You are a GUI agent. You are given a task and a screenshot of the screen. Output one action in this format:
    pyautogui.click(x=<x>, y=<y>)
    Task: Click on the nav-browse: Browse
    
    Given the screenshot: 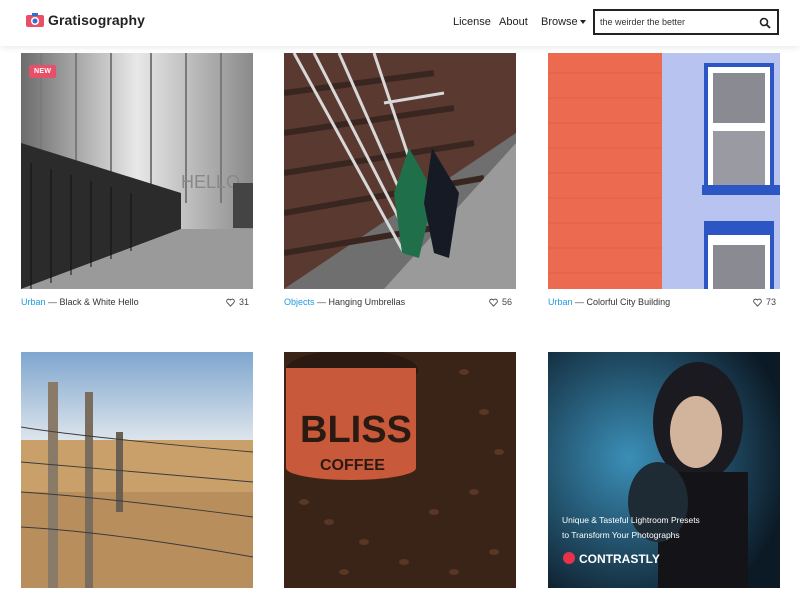 What is the action you would take?
    pyautogui.click(x=563, y=22)
    